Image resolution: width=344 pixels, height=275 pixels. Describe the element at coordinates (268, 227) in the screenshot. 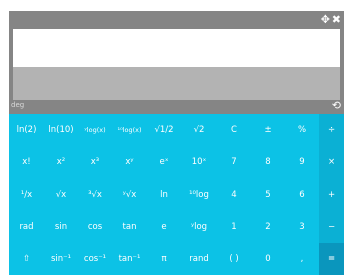

I see `digit-2-key: 2` at that location.